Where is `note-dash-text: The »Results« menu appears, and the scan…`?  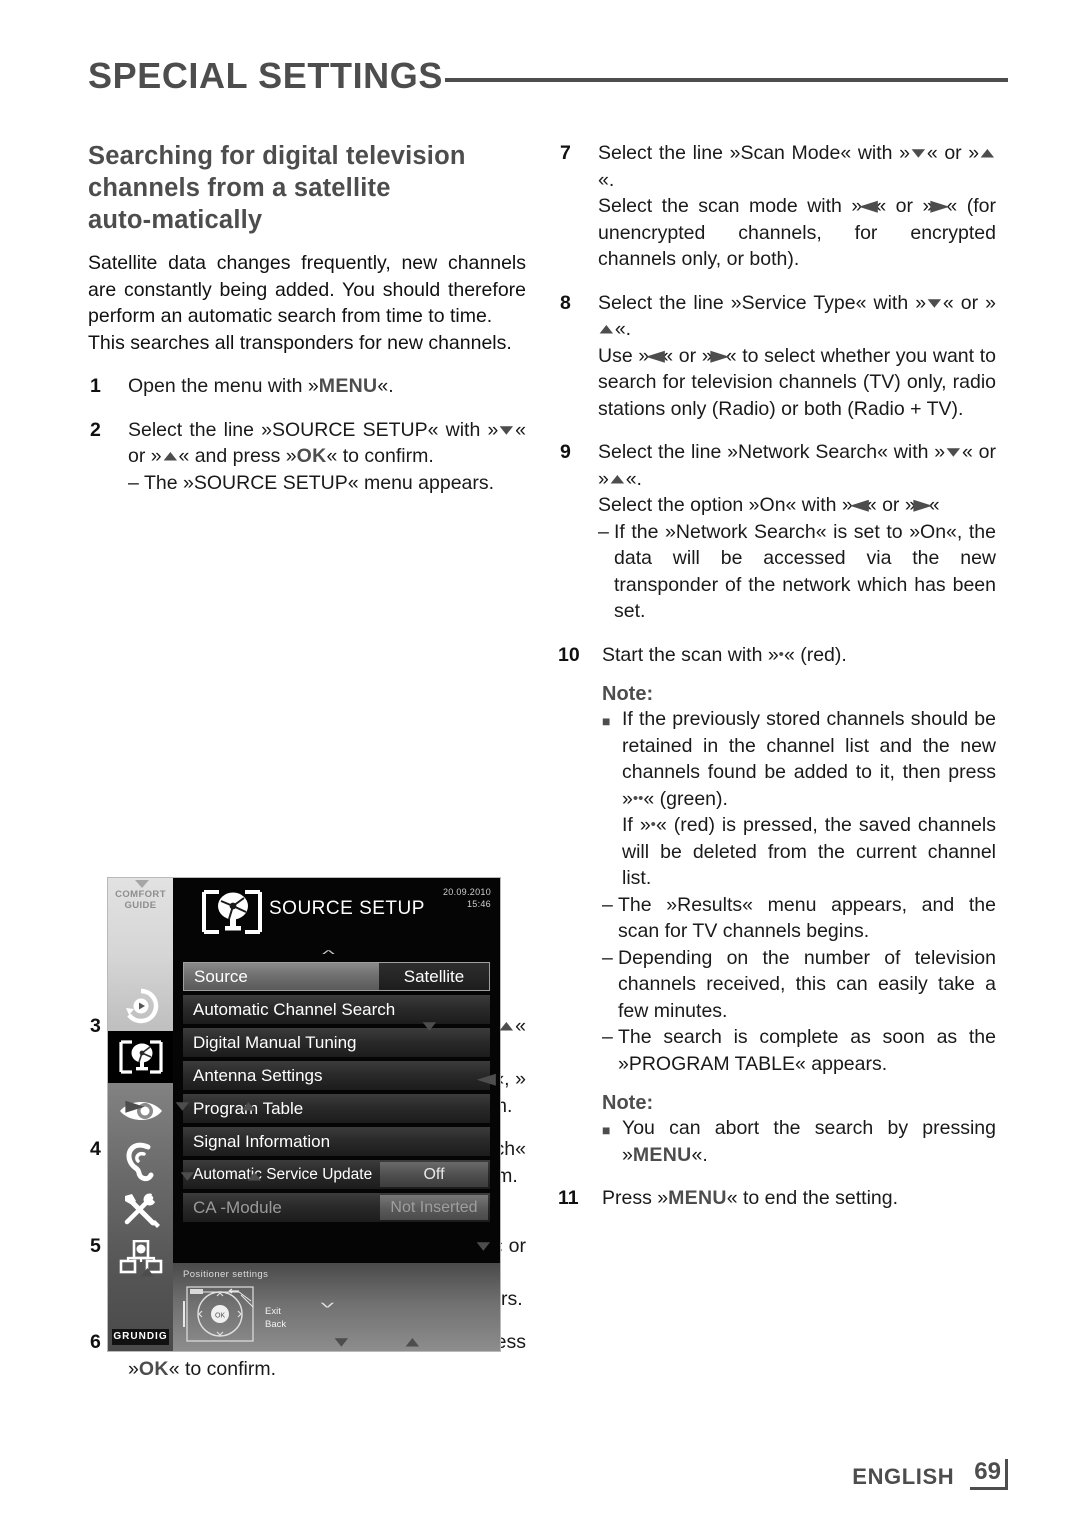 note-dash-text: The »Results« menu appears, and the scan… is located at coordinates (807, 918).